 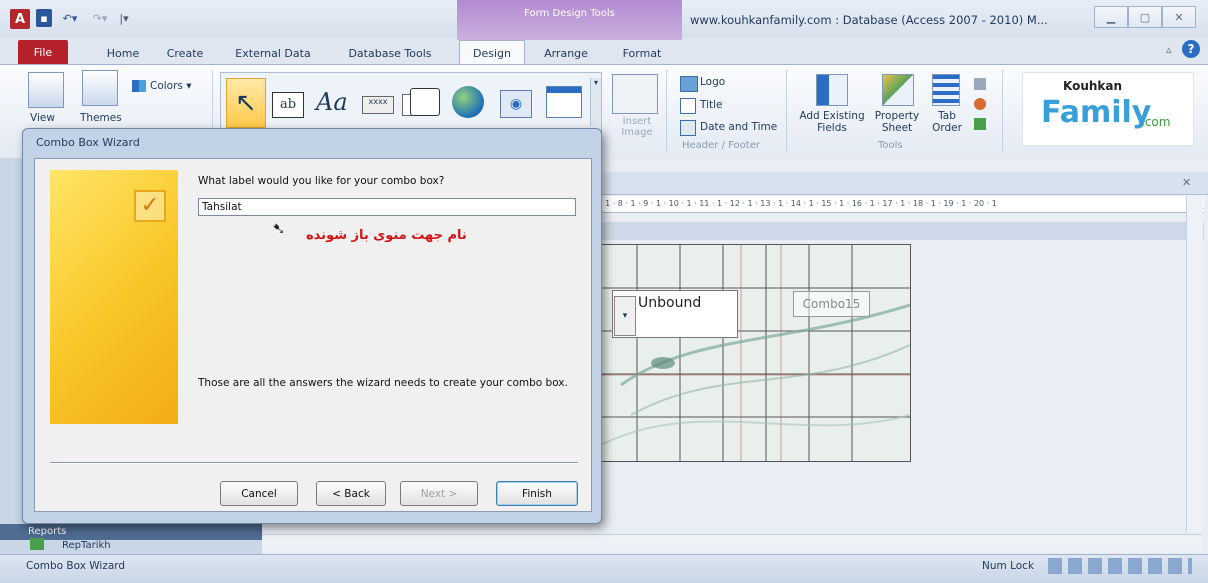 What do you see at coordinates (185, 53) in the screenshot?
I see `tab-create: Create` at bounding box center [185, 53].